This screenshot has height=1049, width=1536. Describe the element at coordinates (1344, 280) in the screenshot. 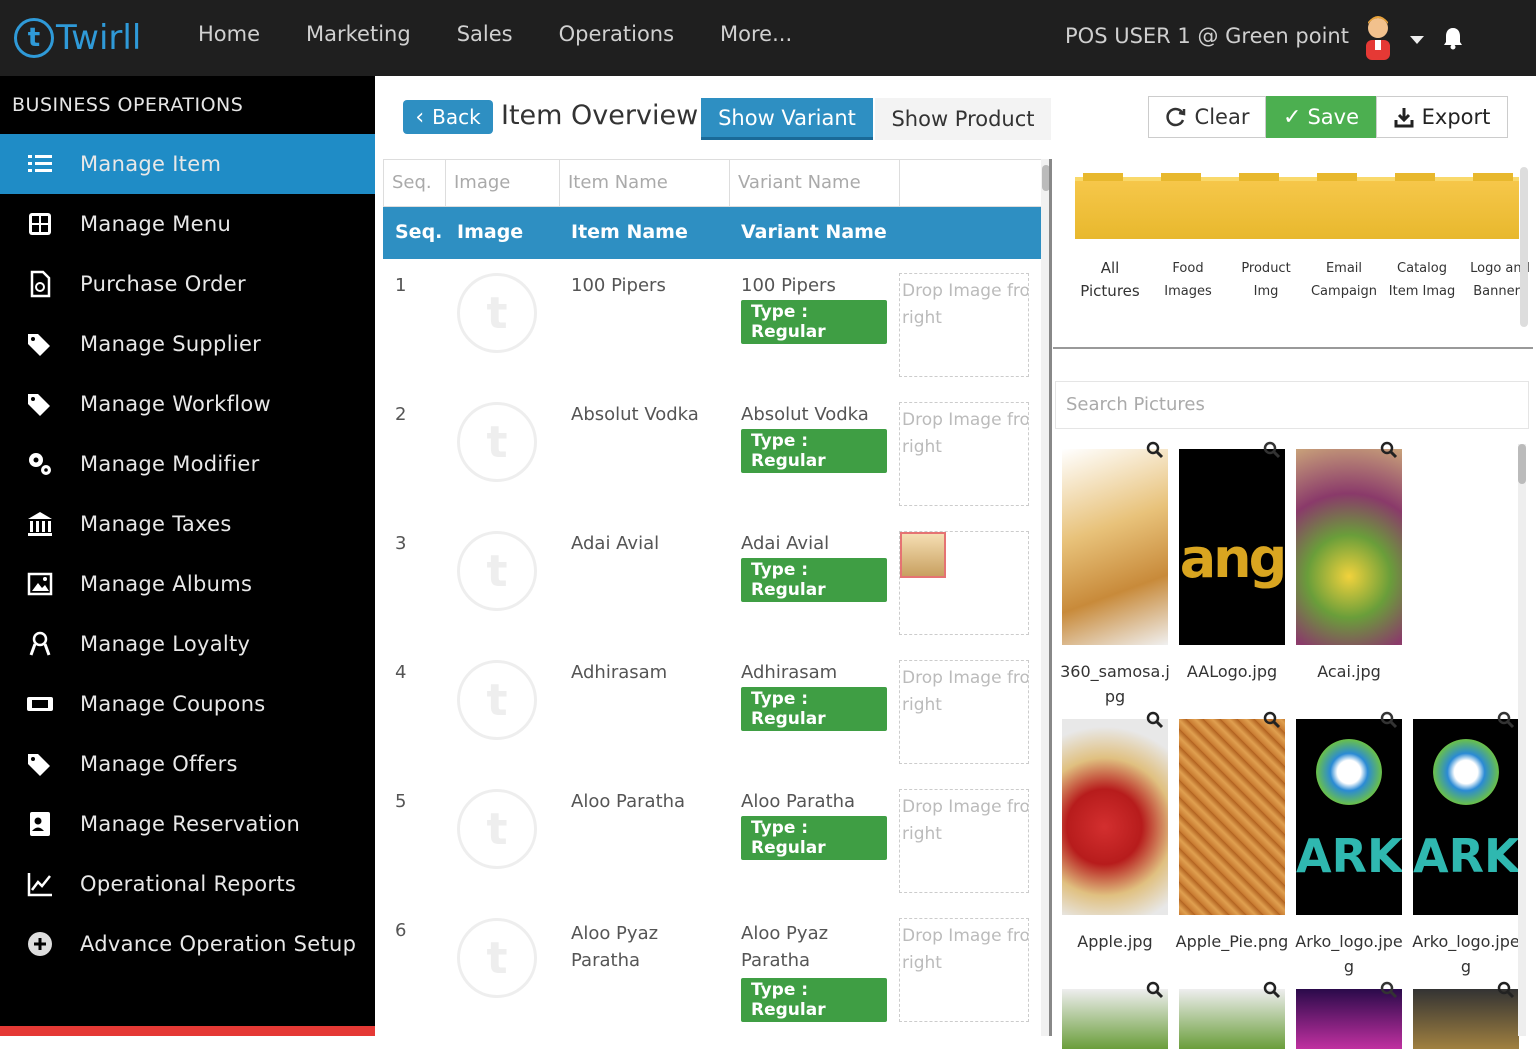

I see `folder-email-campaign: Email Campaign` at that location.